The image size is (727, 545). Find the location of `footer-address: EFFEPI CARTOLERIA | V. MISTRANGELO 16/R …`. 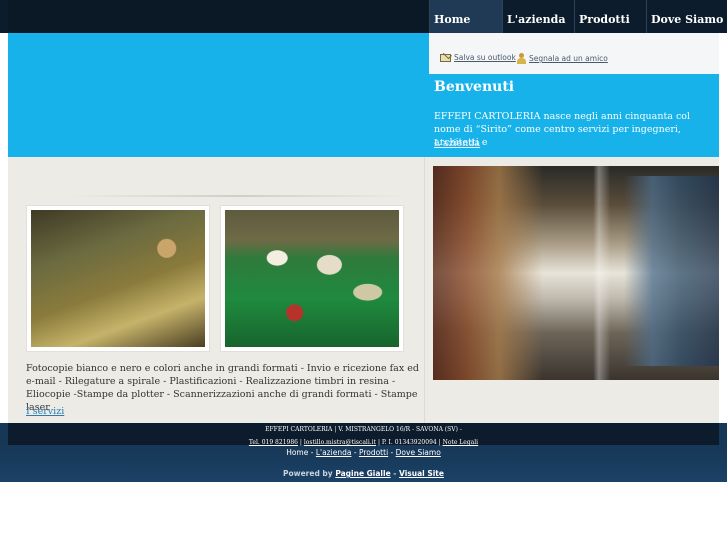

footer-address: EFFEPI CARTOLERIA | V. MISTRANGELO 16/R … is located at coordinates (363, 429).